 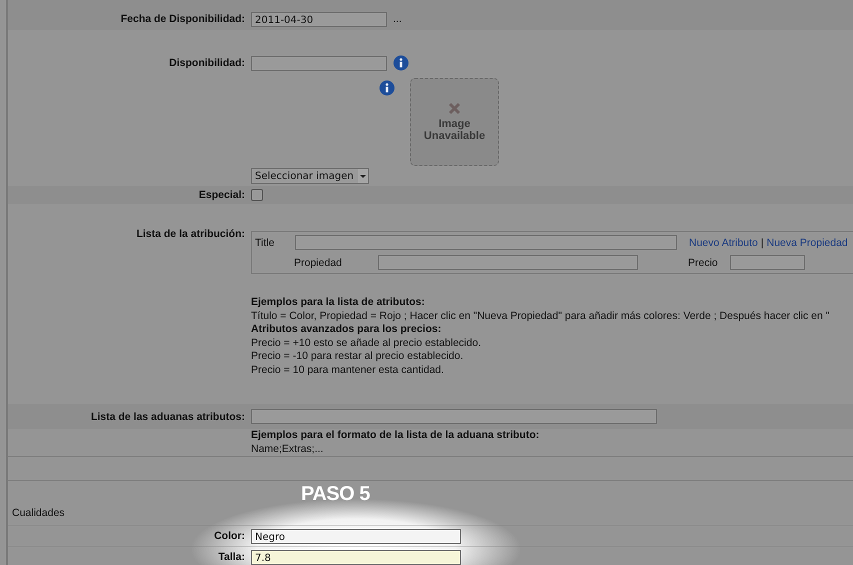 What do you see at coordinates (767, 262) in the screenshot?
I see `price-field` at bounding box center [767, 262].